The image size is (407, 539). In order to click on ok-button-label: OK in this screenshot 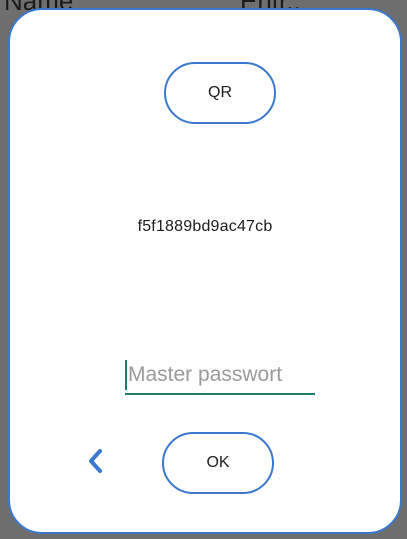, I will do `click(218, 462)`.